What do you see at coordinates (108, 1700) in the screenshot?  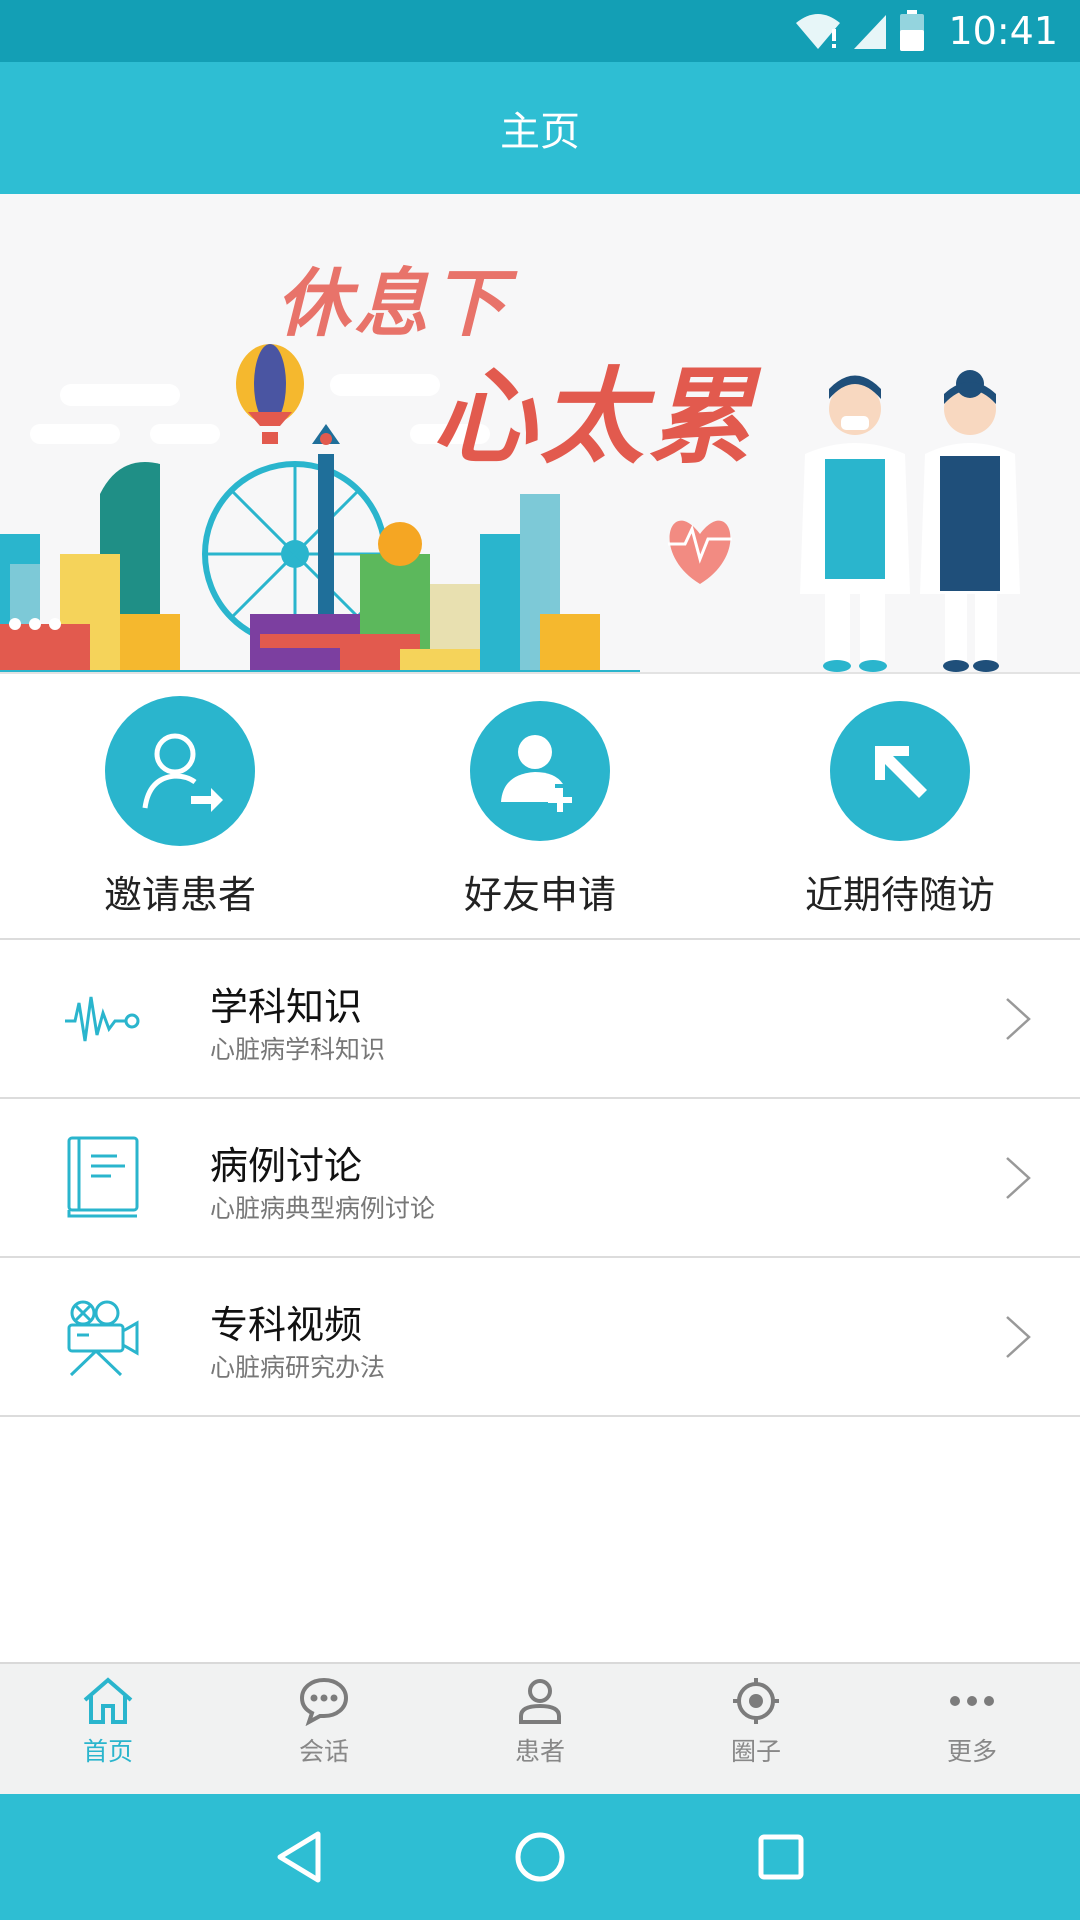 I see `home-icon` at bounding box center [108, 1700].